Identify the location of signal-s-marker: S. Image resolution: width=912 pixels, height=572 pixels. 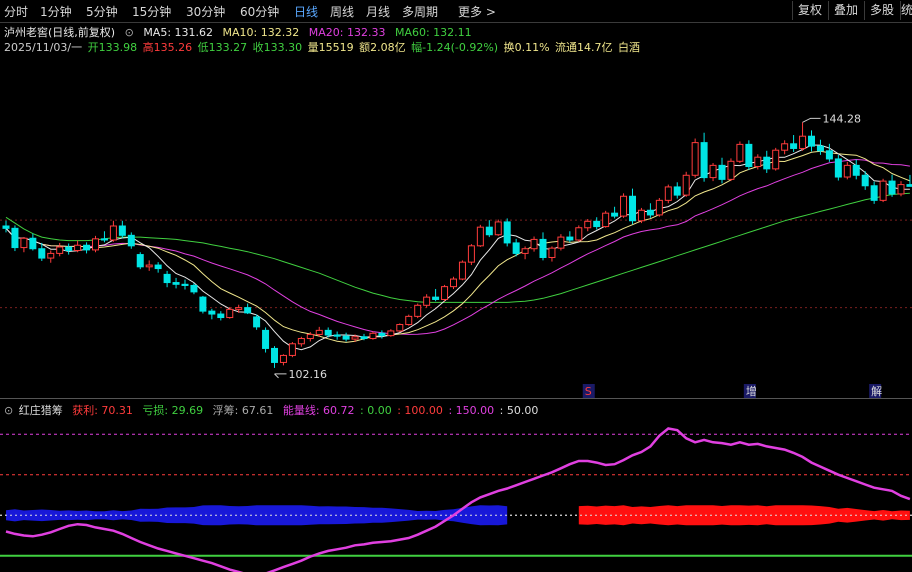
(588, 391).